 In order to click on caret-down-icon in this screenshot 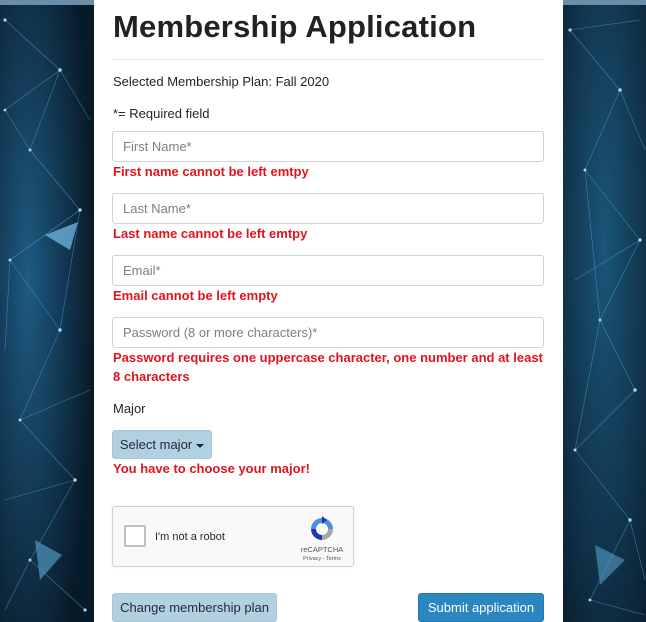, I will do `click(200, 445)`.